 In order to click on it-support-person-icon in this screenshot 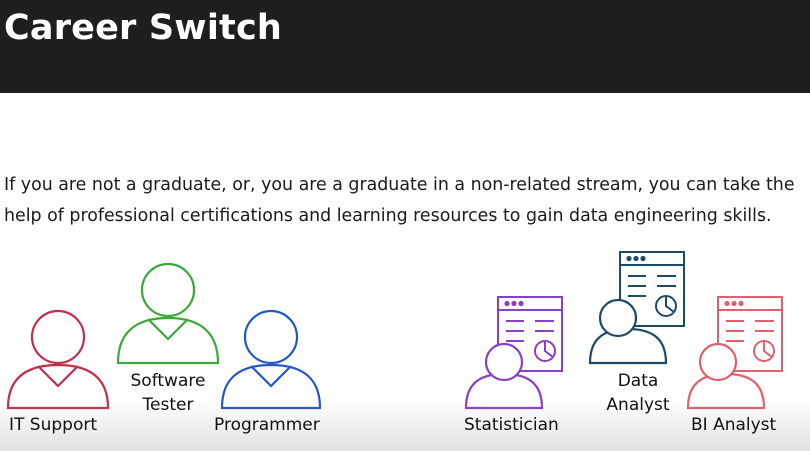, I will do `click(58, 359)`.